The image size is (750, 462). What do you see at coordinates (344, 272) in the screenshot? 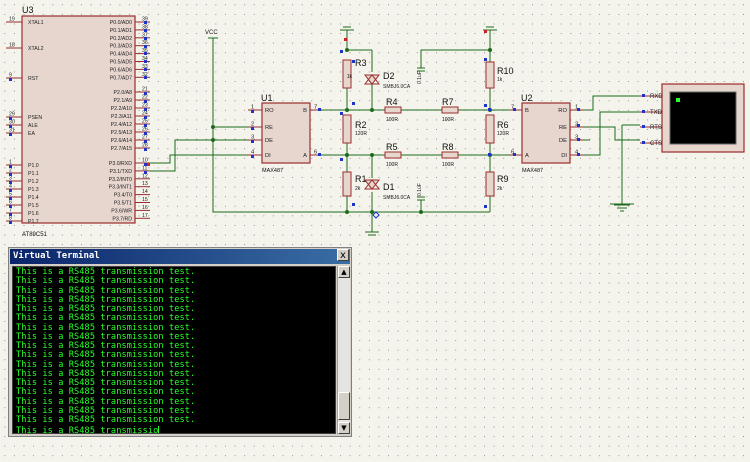
I see `scroll-up-icon: ▲` at bounding box center [344, 272].